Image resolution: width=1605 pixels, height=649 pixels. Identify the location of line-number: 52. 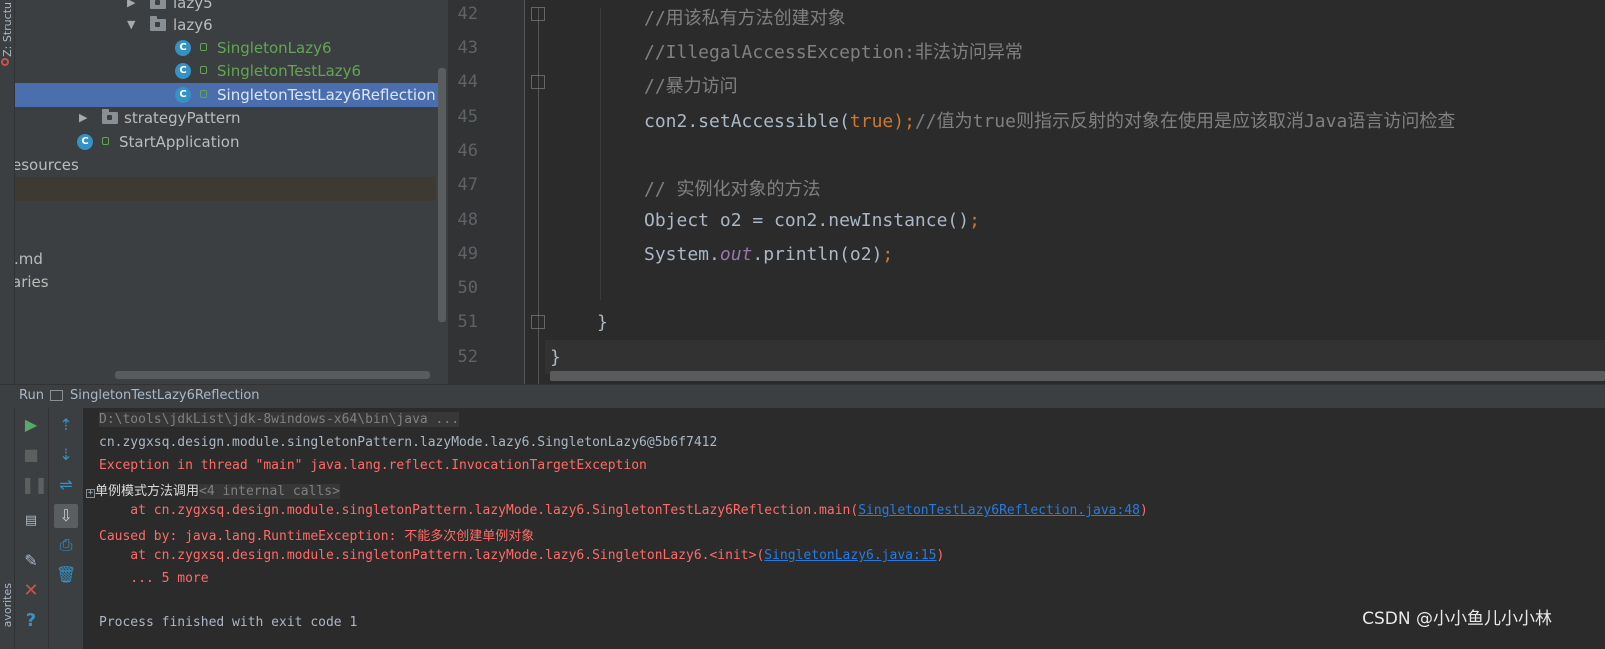
(467, 357).